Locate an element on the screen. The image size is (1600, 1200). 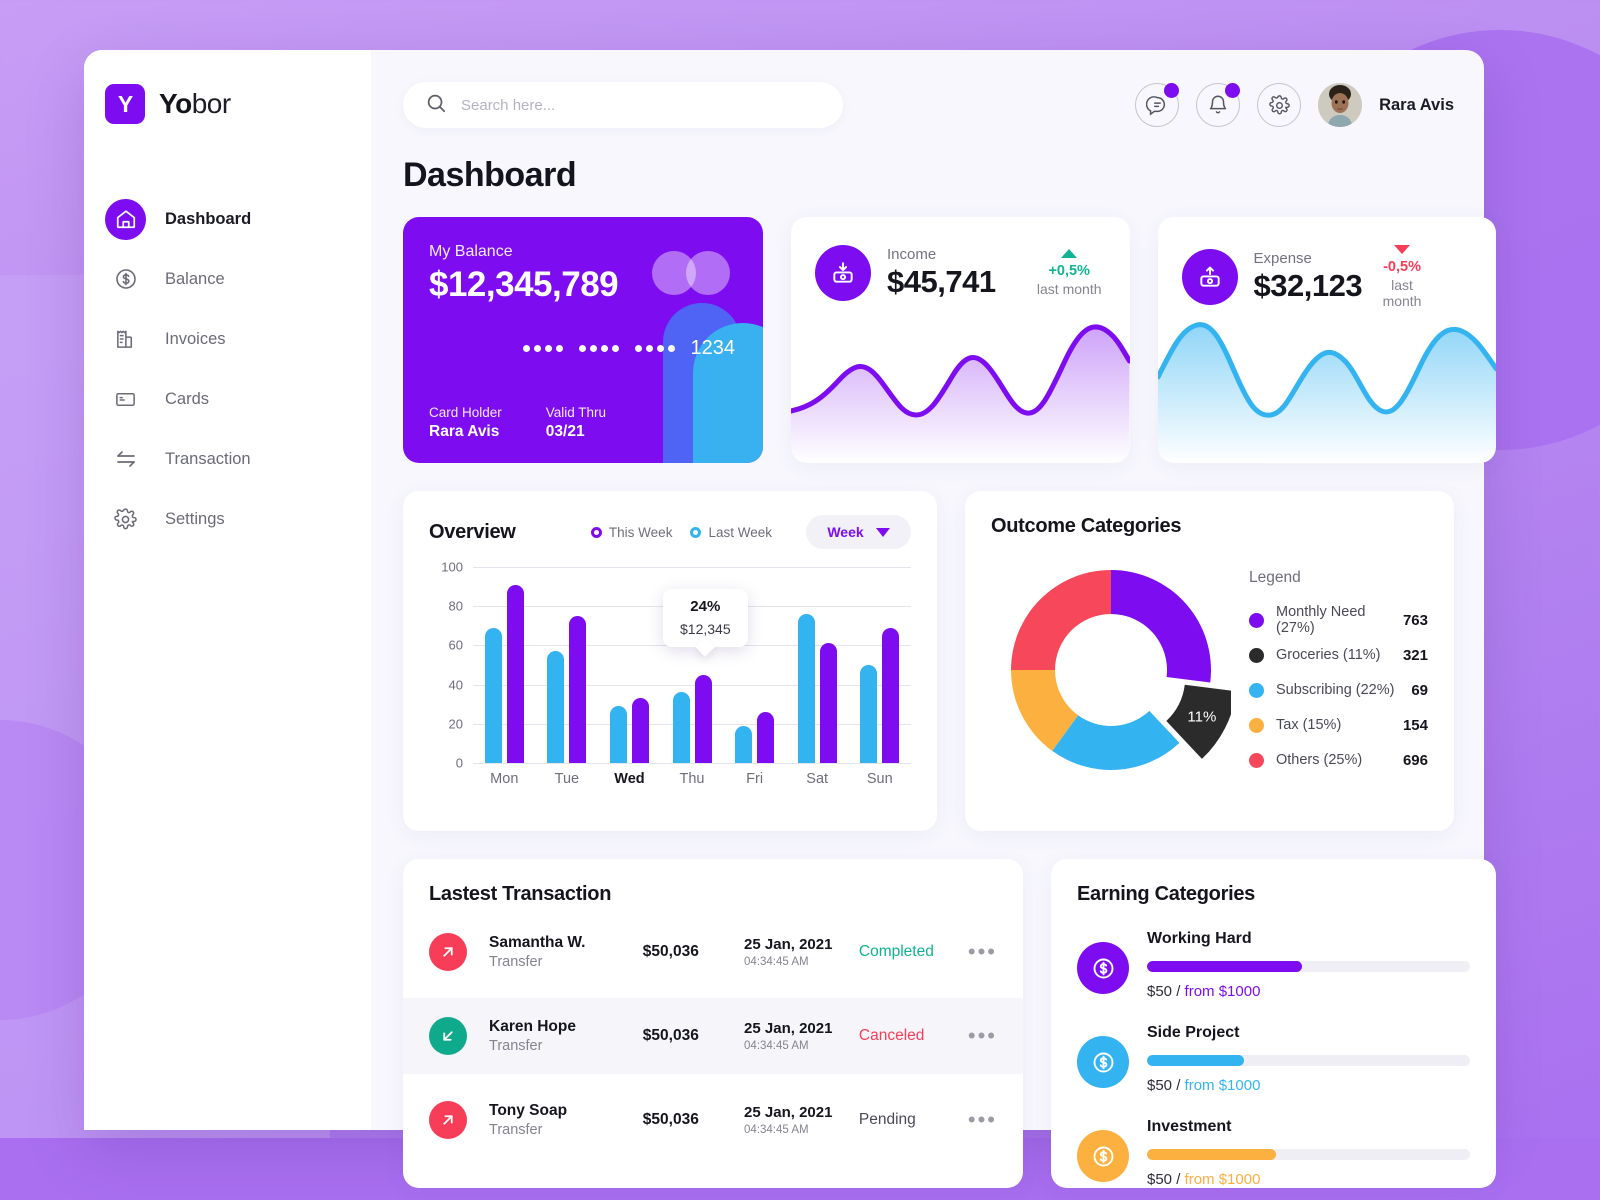
transaction-date: 25 Jan, 2021 is located at coordinates (788, 944).